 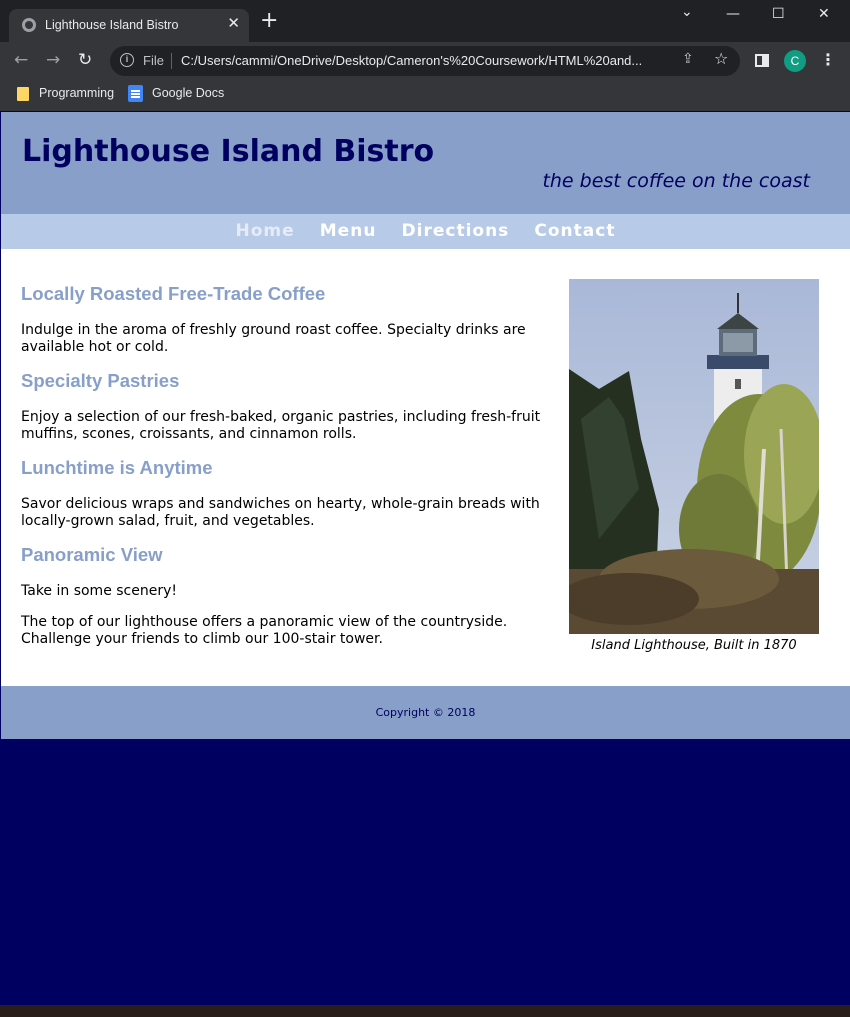 I want to click on tab-search-icon: ⌄, so click(x=687, y=12).